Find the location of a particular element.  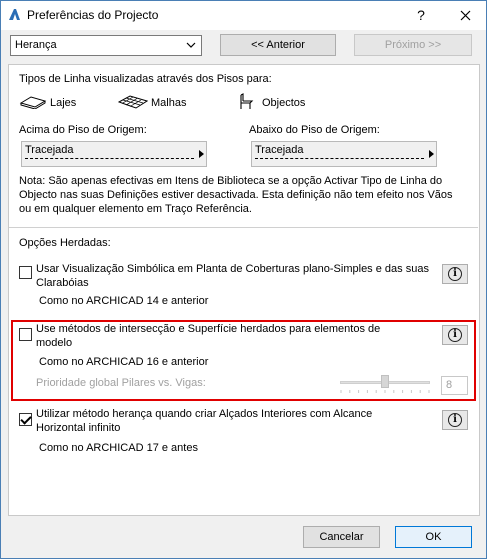

object-label: Objectos is located at coordinates (284, 103).